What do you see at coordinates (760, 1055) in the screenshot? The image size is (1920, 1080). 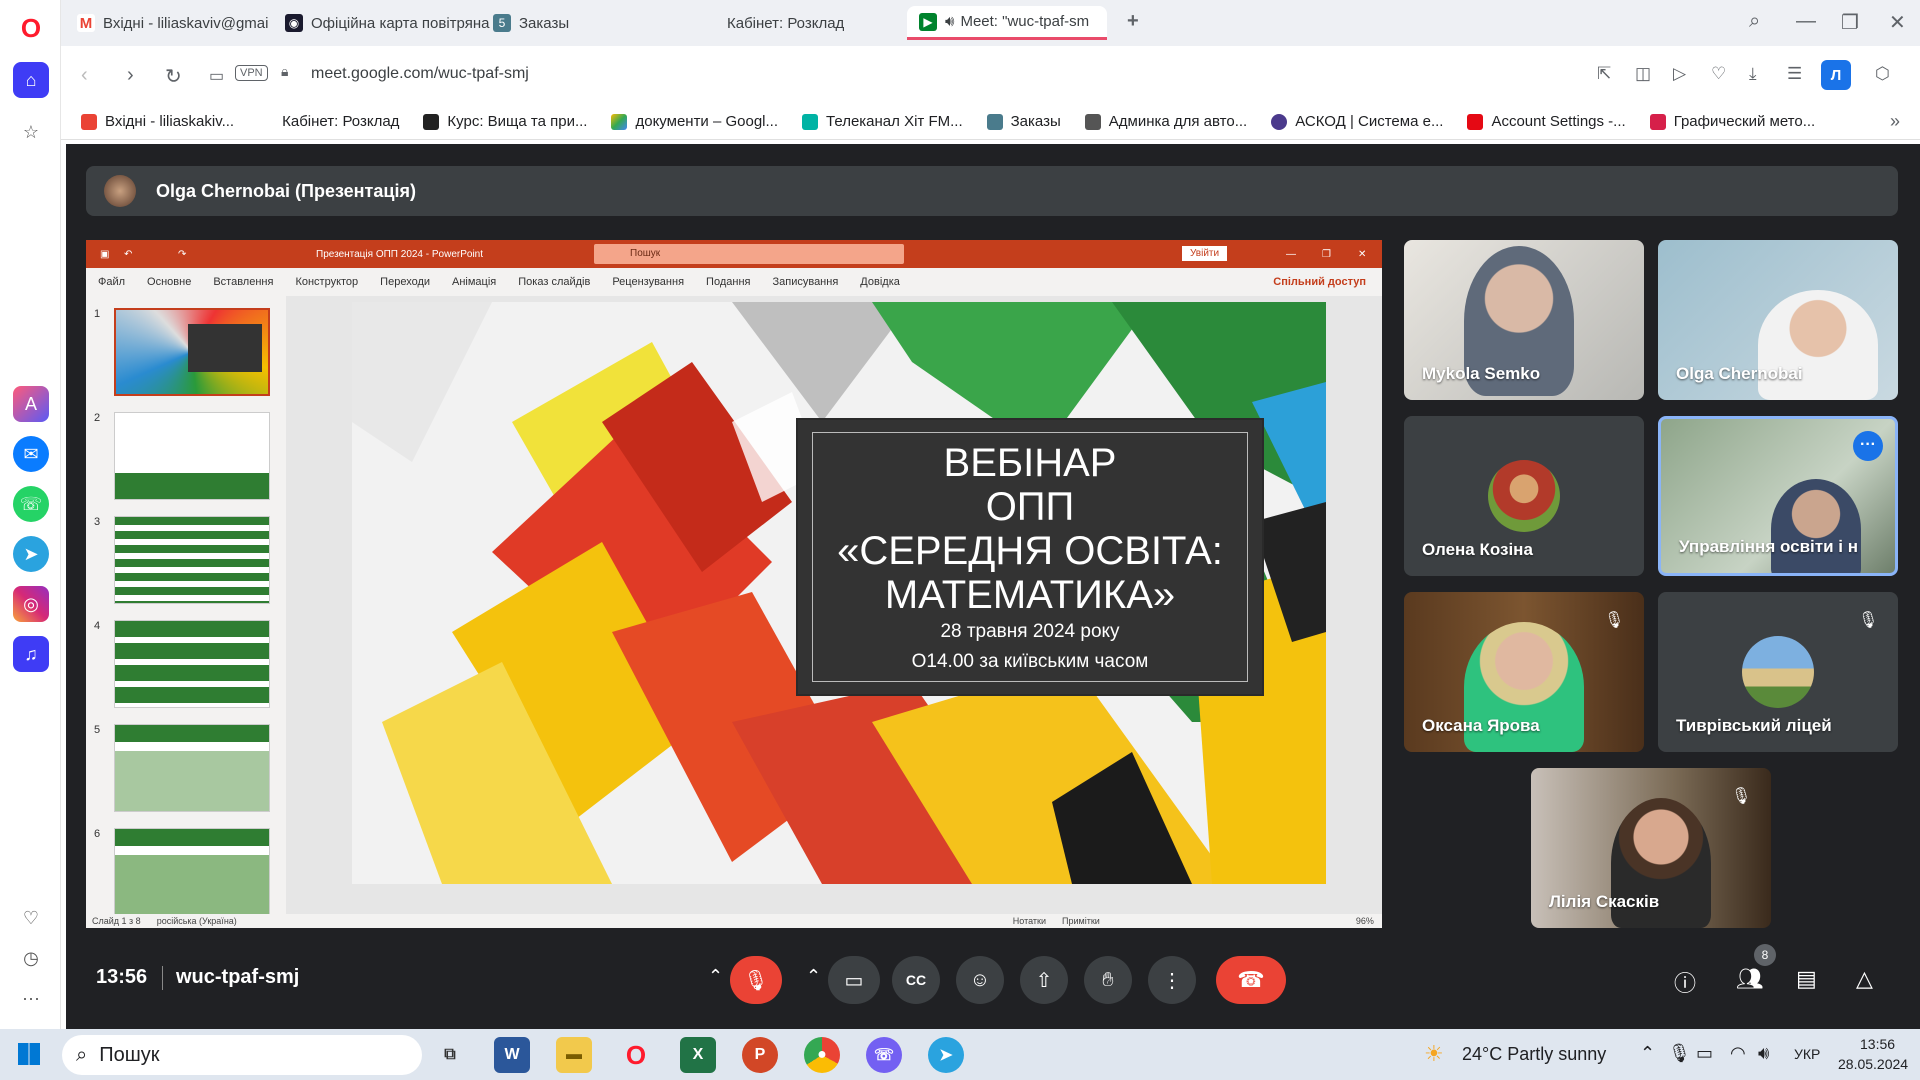 I see `powerpoint-icon: P` at bounding box center [760, 1055].